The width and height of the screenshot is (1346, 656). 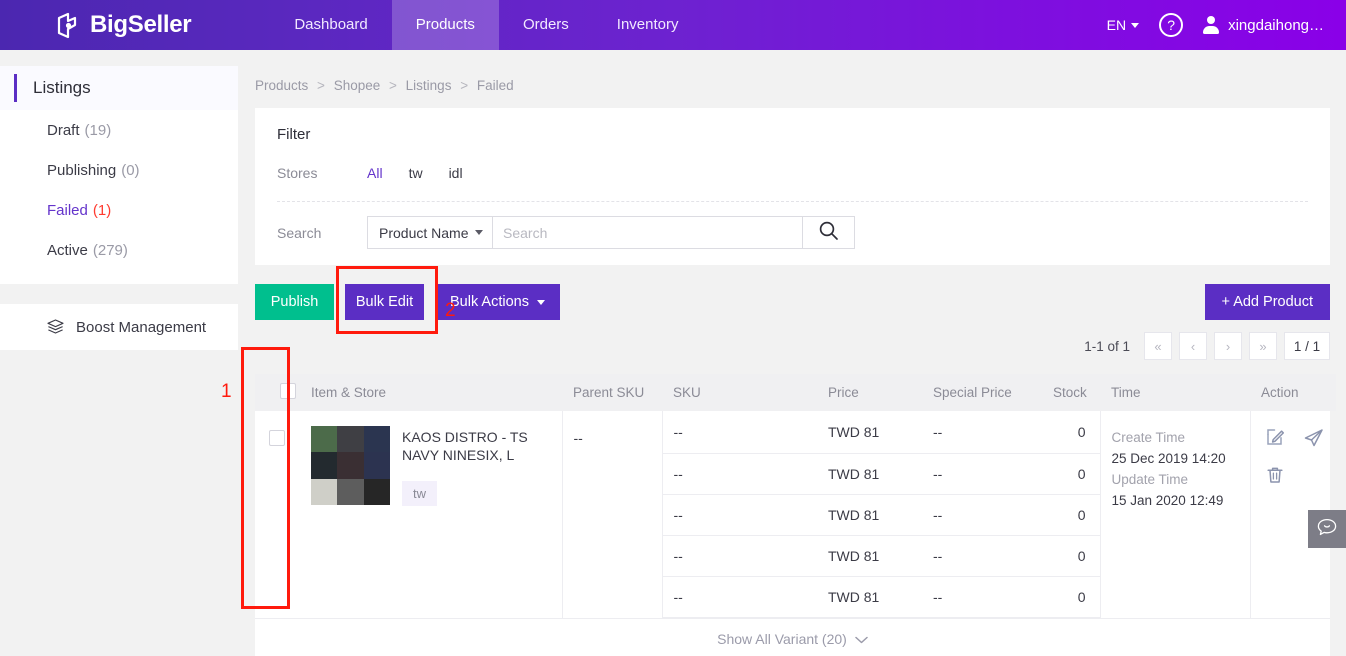 What do you see at coordinates (489, 302) in the screenshot?
I see `bulk-actions-label: Bulk Actions` at bounding box center [489, 302].